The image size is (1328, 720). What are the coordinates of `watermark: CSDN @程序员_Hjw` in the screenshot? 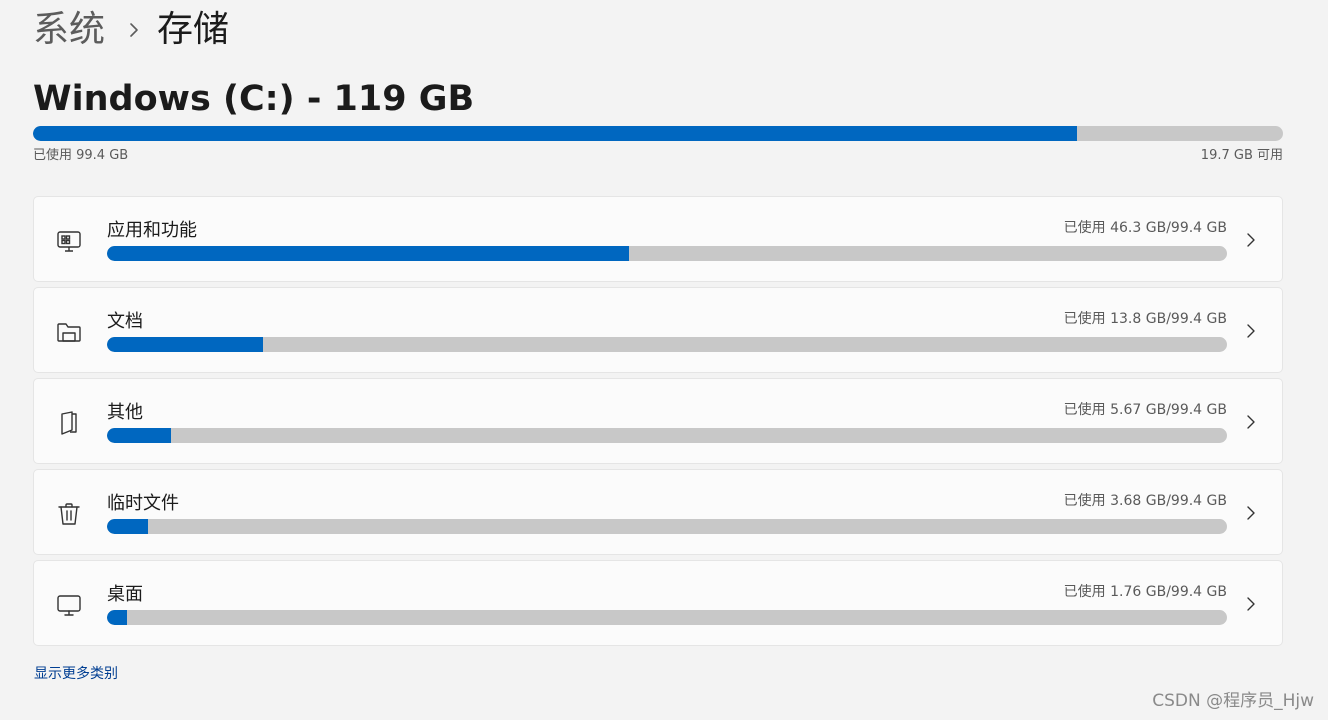 It's located at (1233, 701).